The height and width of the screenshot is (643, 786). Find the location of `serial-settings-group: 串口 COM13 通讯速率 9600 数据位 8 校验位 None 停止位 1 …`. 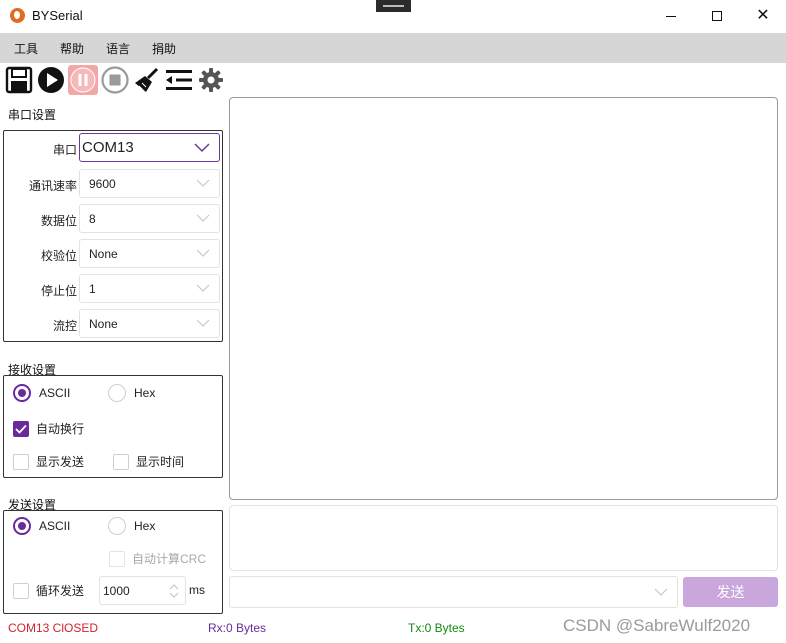

serial-settings-group: 串口 COM13 通讯速率 9600 数据位 8 校验位 None 停止位 1 … is located at coordinates (113, 236).